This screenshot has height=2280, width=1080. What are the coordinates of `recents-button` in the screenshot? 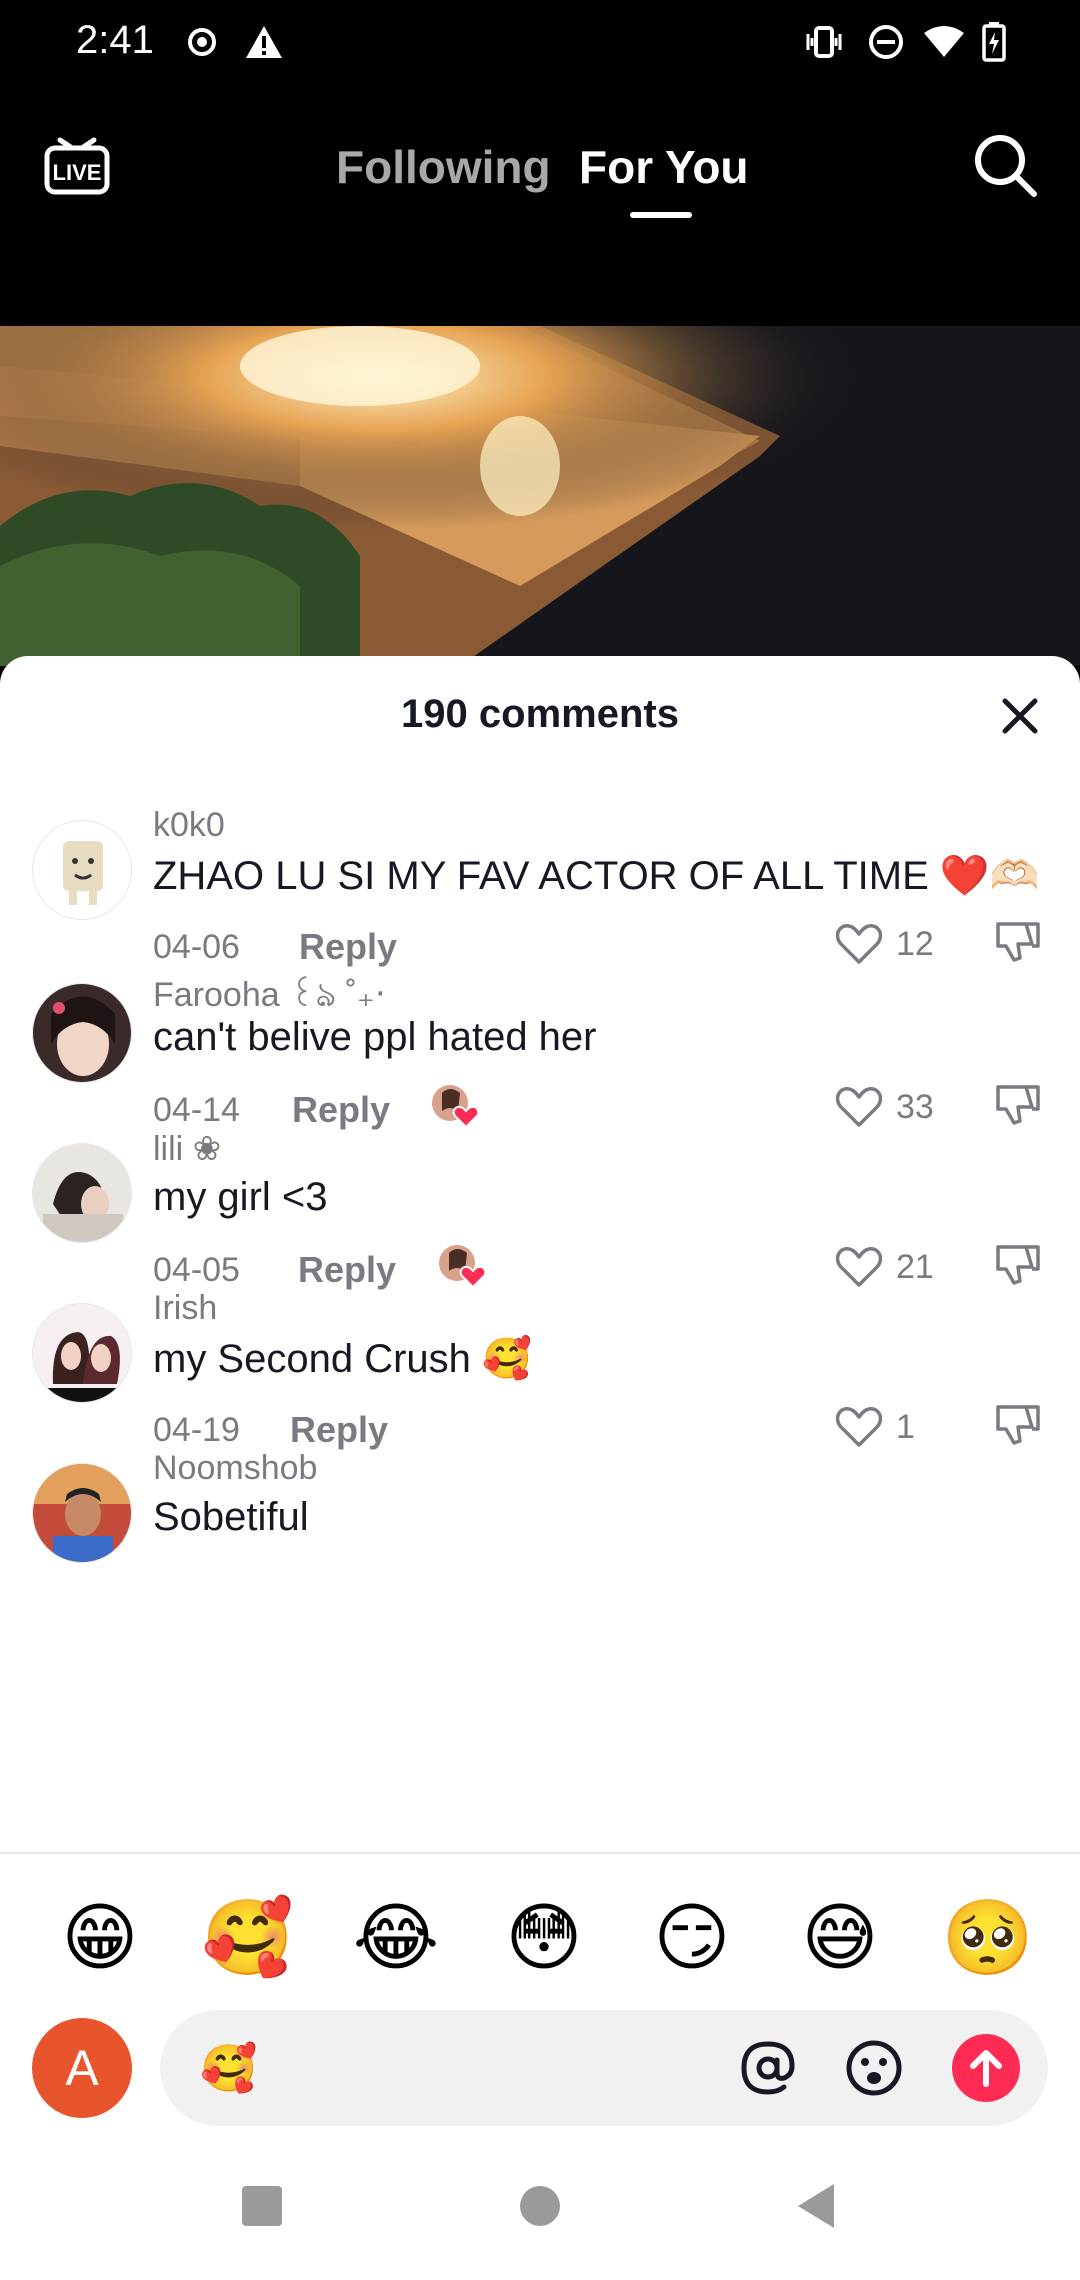 It's located at (262, 2206).